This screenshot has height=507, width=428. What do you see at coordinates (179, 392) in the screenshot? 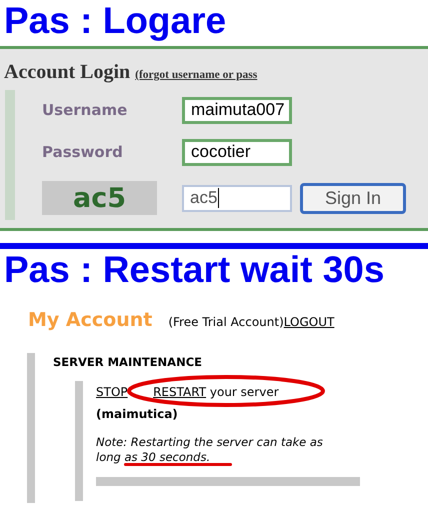
I see `restart-link: RESTART` at bounding box center [179, 392].